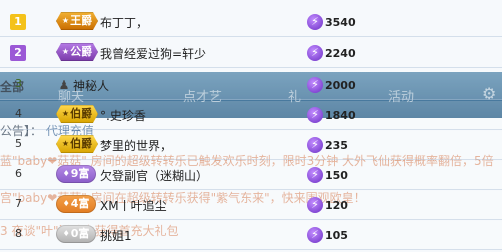 The image size is (502, 252). Describe the element at coordinates (76, 174) in the screenshot. I see `rich-level-badge: ♦9富` at that location.